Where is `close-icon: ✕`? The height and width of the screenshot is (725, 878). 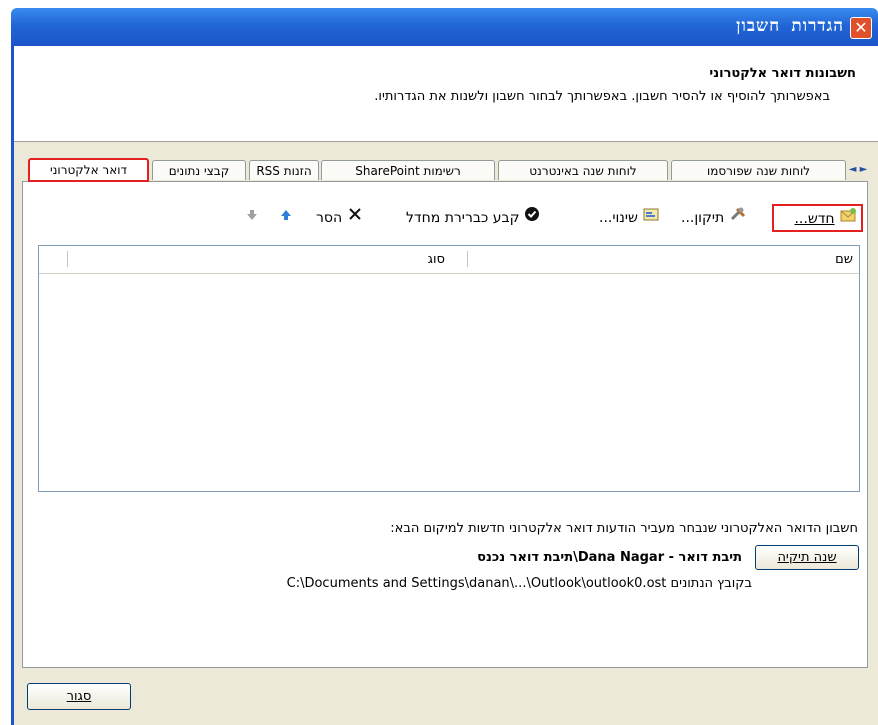
close-icon: ✕ is located at coordinates (861, 28).